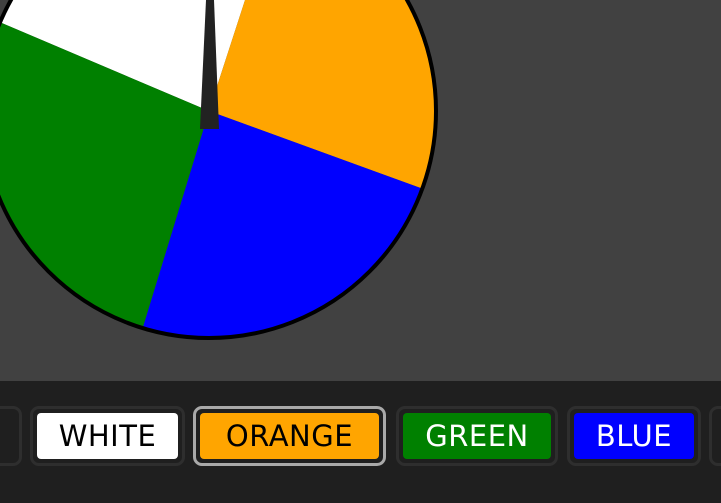 The image size is (721, 503). I want to click on color-chip-orange-face: ORANGE, so click(289, 436).